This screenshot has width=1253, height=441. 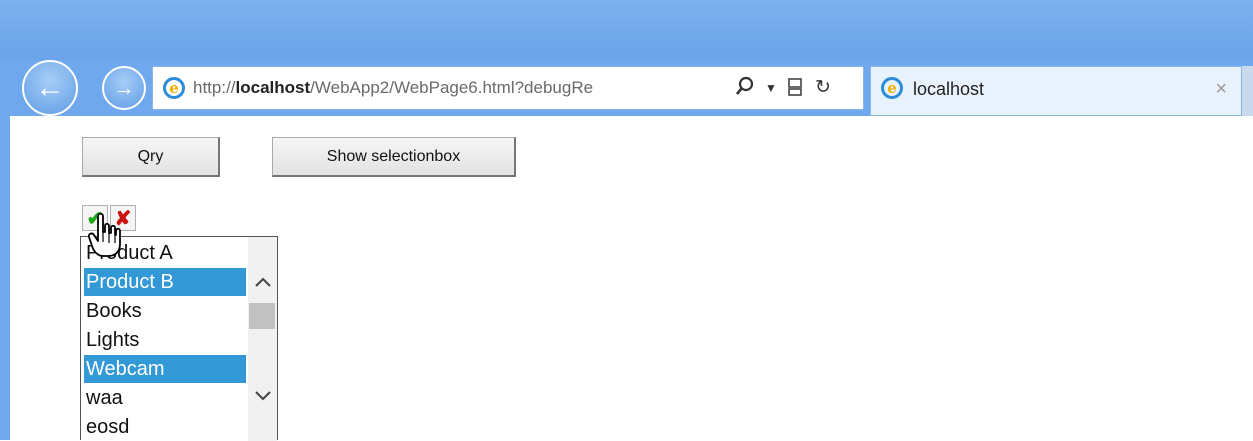 What do you see at coordinates (151, 157) in the screenshot?
I see `qry-button: Qry` at bounding box center [151, 157].